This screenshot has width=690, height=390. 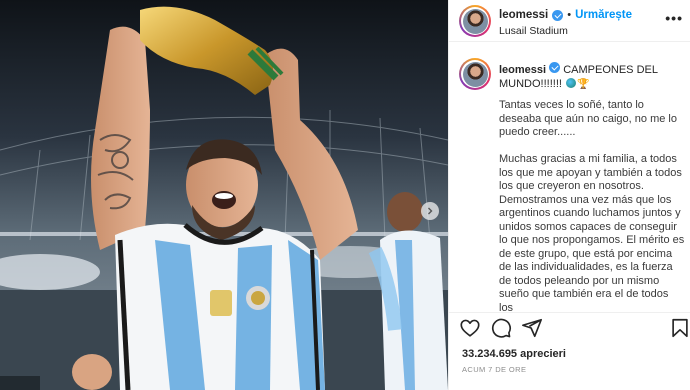 What do you see at coordinates (533, 31) in the screenshot?
I see `location-link: Lusail Stadium` at bounding box center [533, 31].